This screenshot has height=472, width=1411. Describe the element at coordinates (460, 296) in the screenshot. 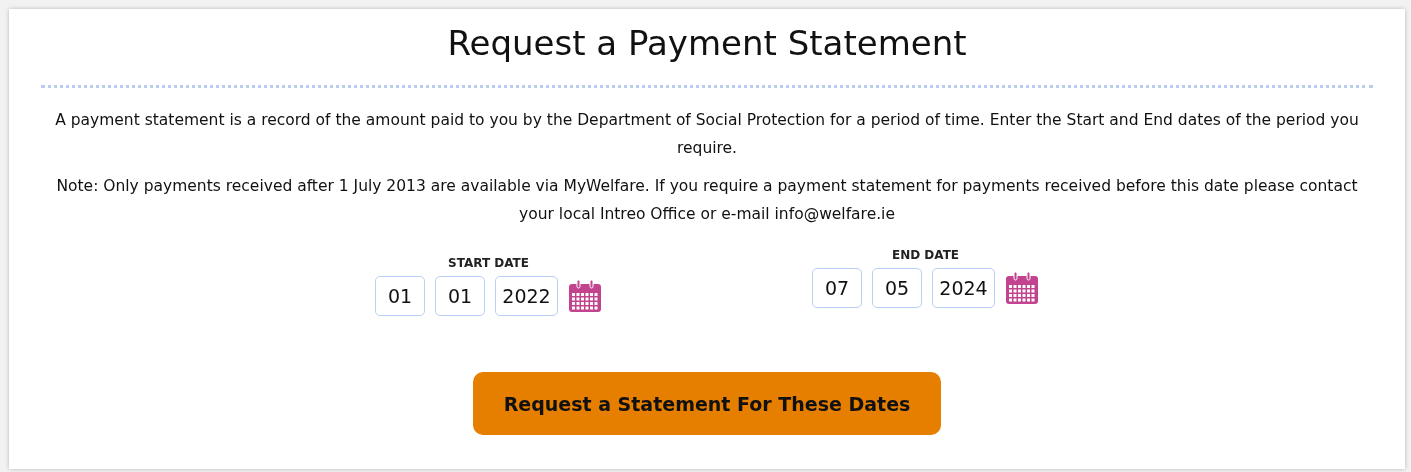

I see `month-field: 01` at that location.